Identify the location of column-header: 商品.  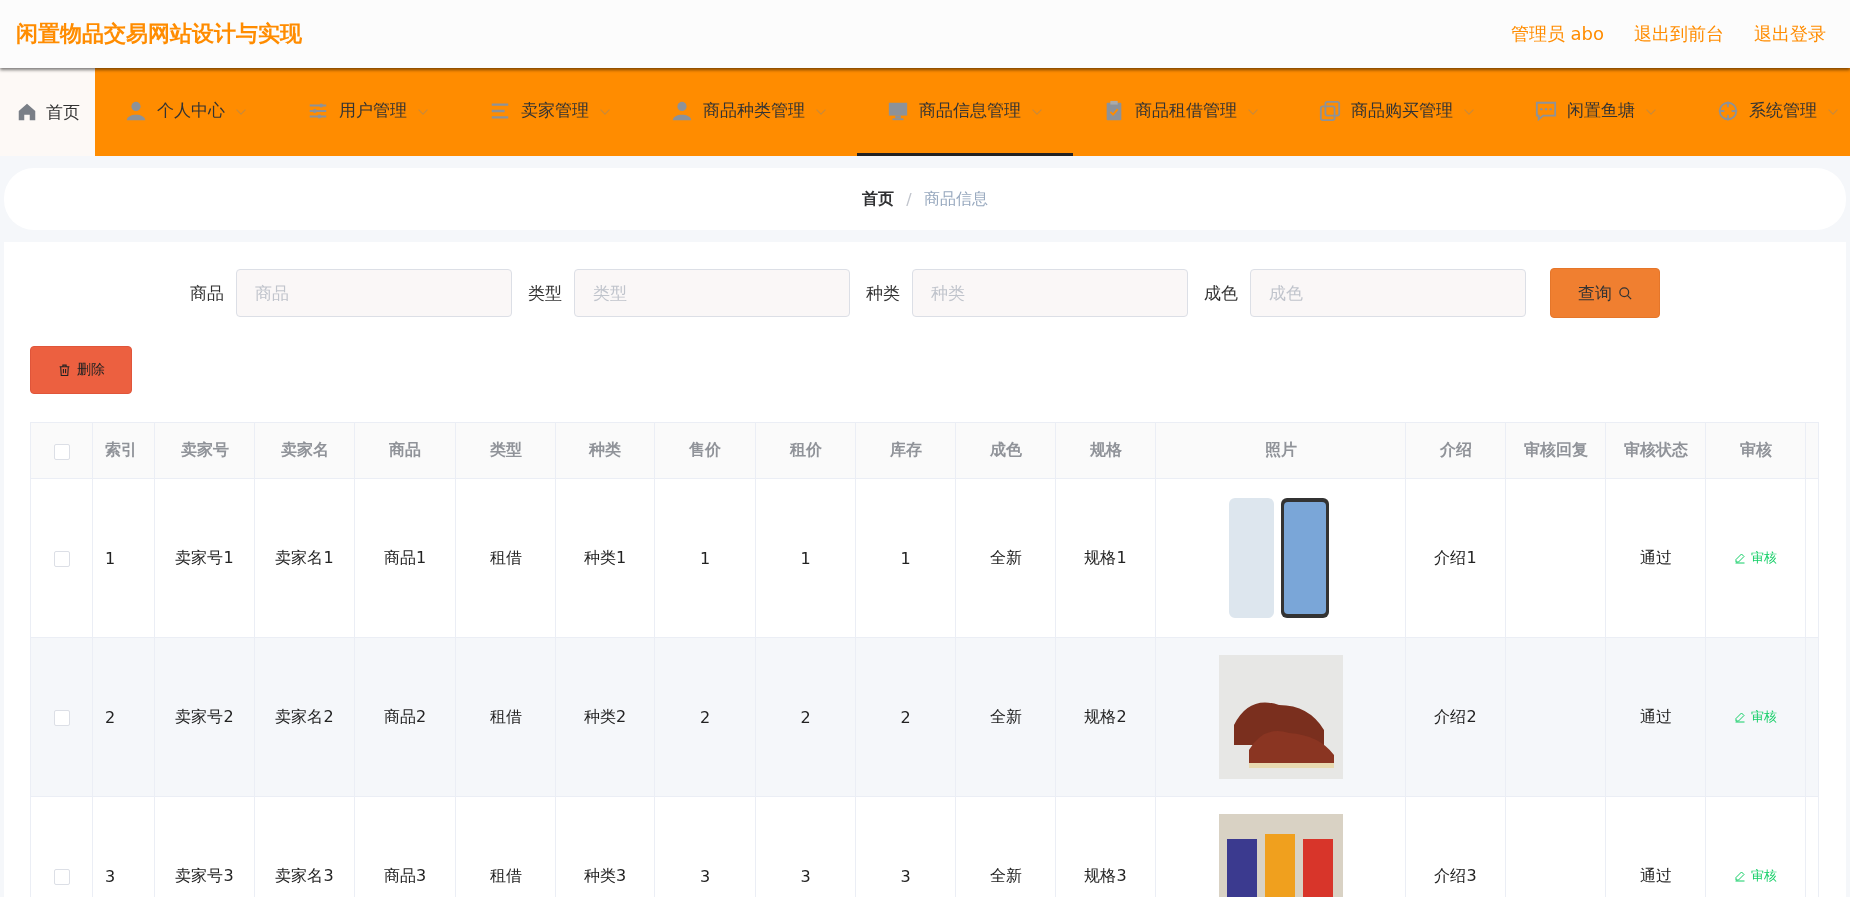
(405, 450).